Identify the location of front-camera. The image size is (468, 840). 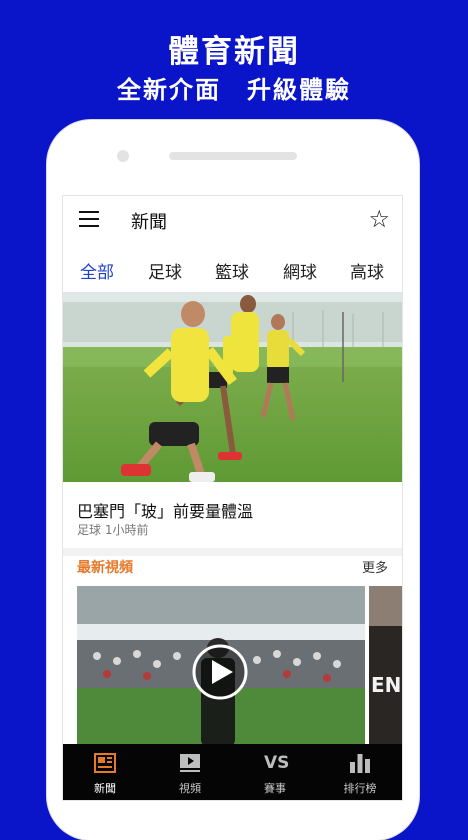
(123, 156).